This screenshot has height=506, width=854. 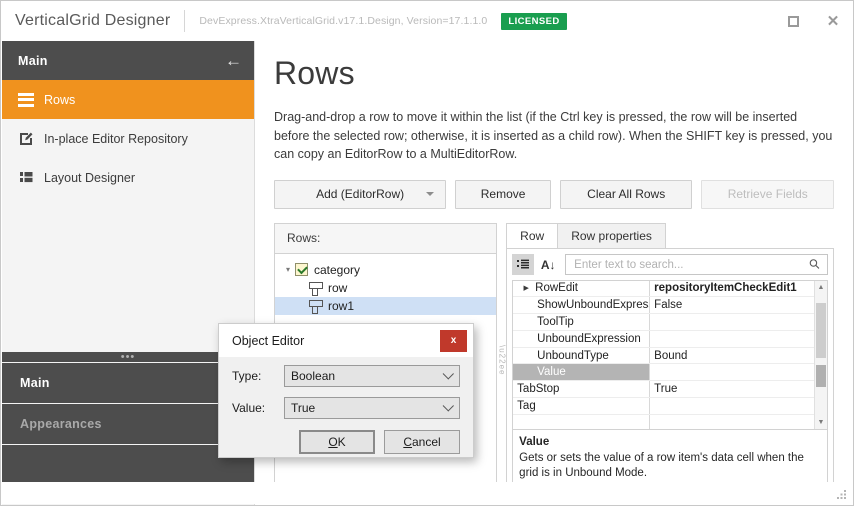 What do you see at coordinates (427, 493) in the screenshot?
I see `statusbar` at bounding box center [427, 493].